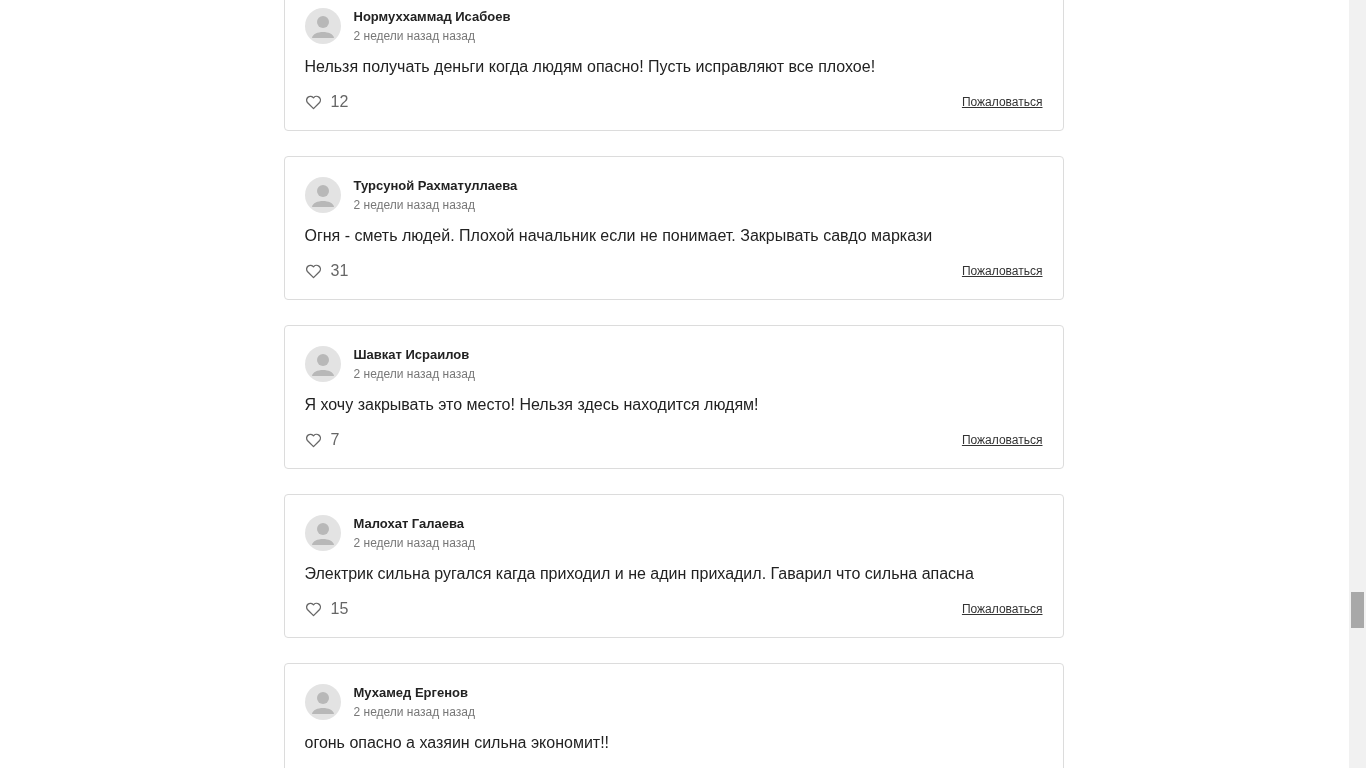 The height and width of the screenshot is (768, 1366). What do you see at coordinates (457, 743) in the screenshot?
I see `comment-text: огонь опасно а хазяин сильна экономит!!` at bounding box center [457, 743].